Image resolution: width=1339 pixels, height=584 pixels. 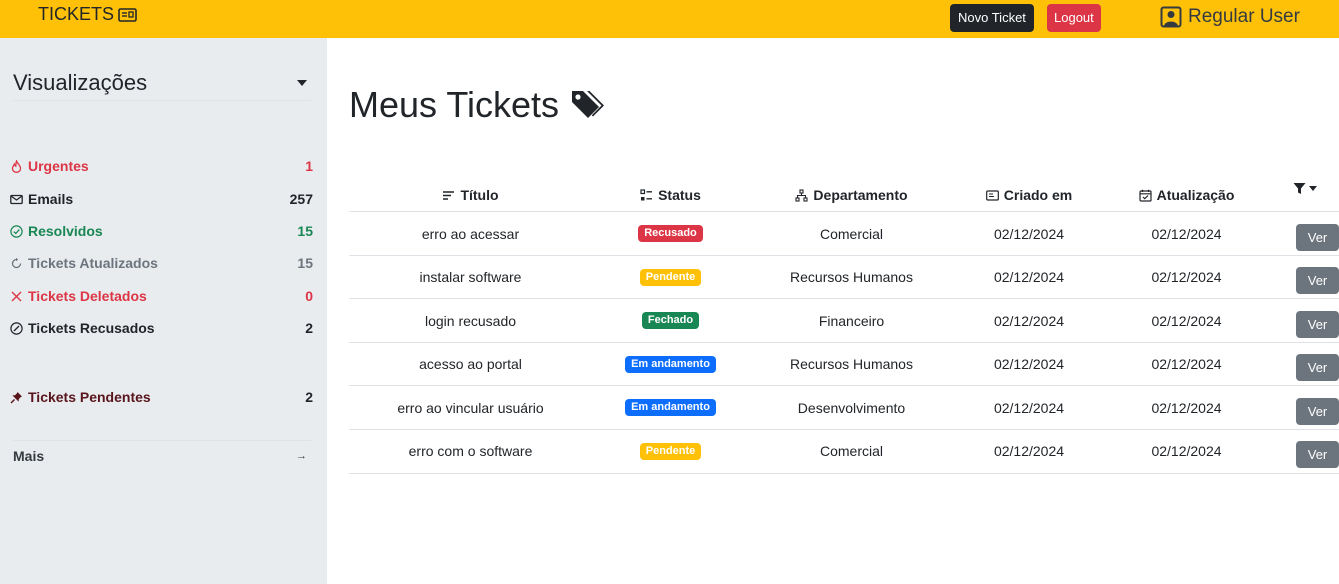 I want to click on user-menu: Regular User, so click(x=1230, y=17).